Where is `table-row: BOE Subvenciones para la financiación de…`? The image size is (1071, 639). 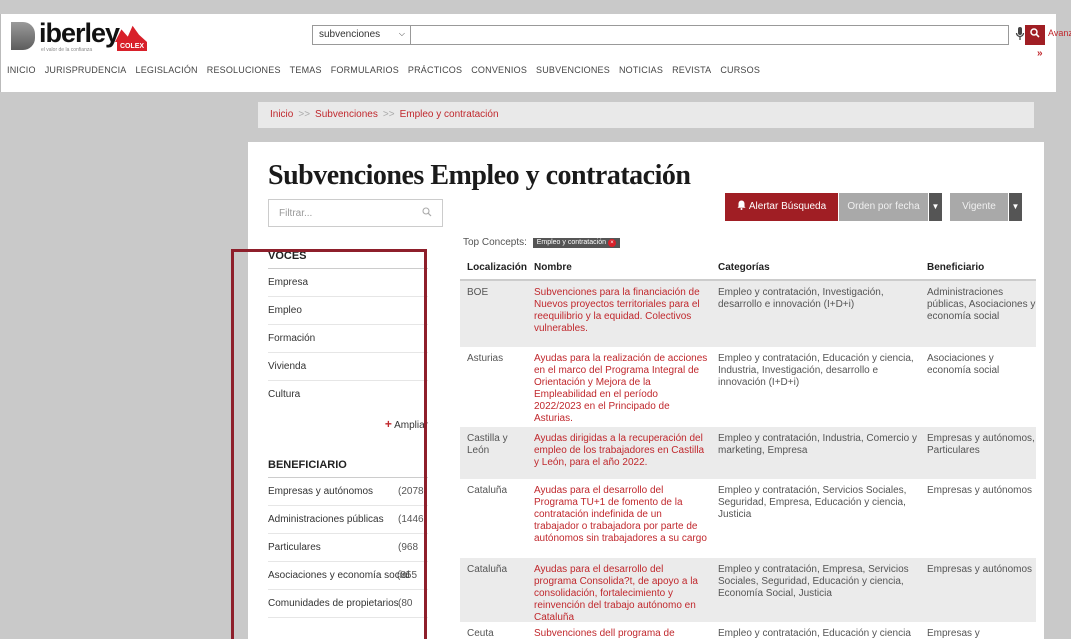 table-row: BOE Subvenciones para la financiación de… is located at coordinates (748, 314).